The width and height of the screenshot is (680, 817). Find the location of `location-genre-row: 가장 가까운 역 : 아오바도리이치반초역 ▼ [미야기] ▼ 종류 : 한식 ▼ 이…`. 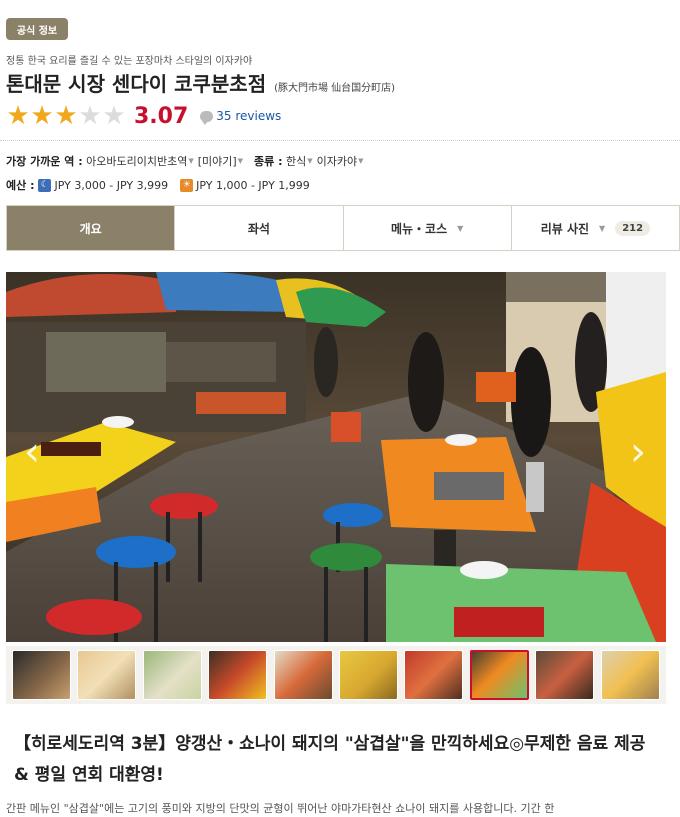

location-genre-row: 가장 가까운 역 : 아오바도리이치반초역 ▼ [미야기] ▼ 종류 : 한식 ▼ 이… is located at coordinates (187, 161).